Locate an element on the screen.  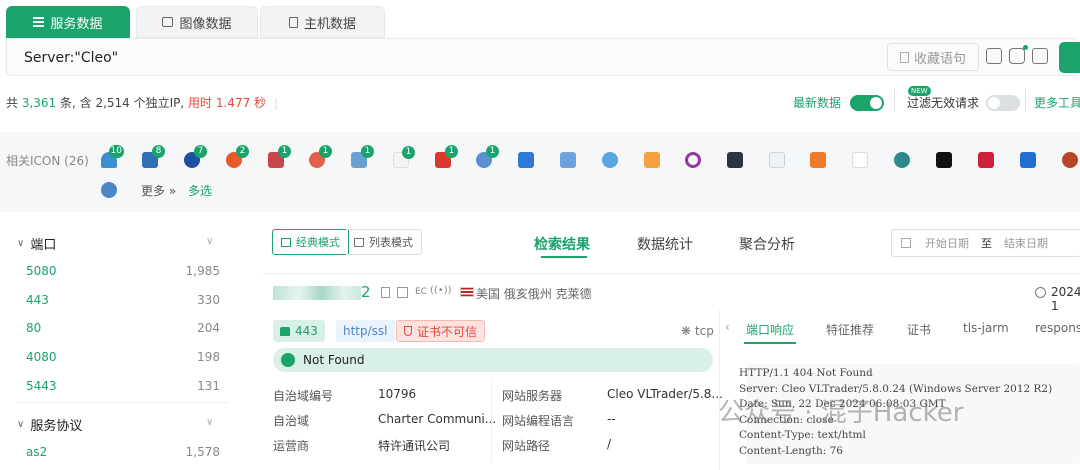
search-button is located at coordinates (1069, 57).